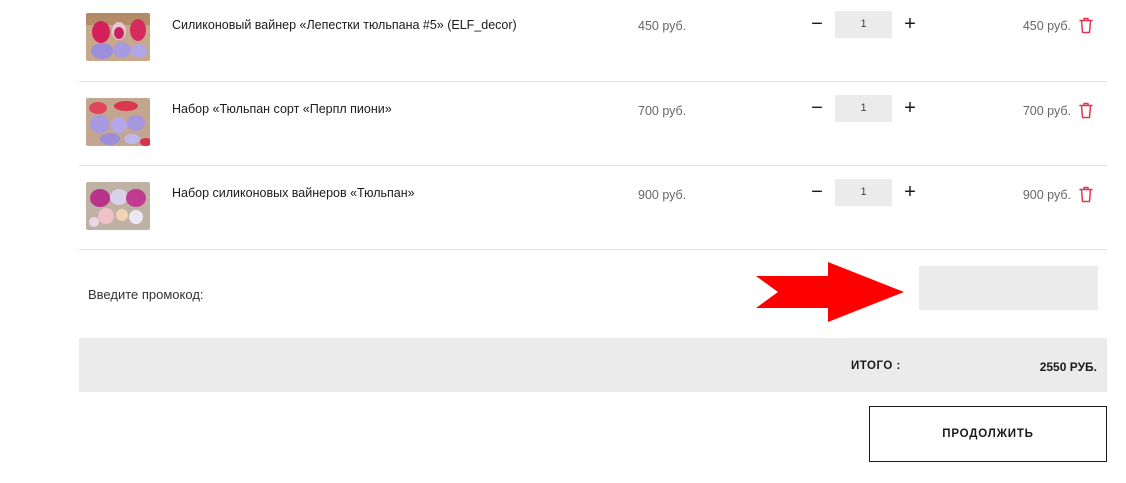 Image resolution: width=1126 pixels, height=483 pixels. Describe the element at coordinates (146, 294) in the screenshot. I see `promo-code-label: Введите промокод:` at that location.